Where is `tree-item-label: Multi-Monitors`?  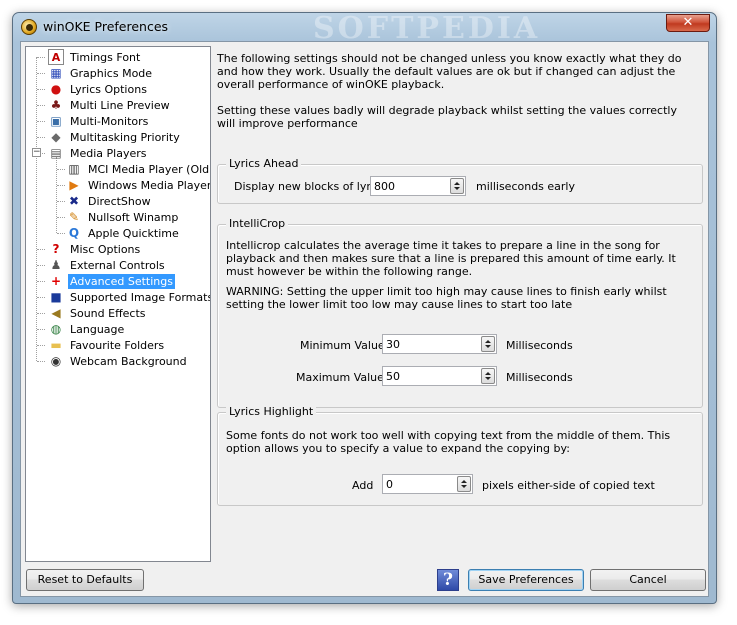 tree-item-label: Multi-Monitors is located at coordinates (109, 121).